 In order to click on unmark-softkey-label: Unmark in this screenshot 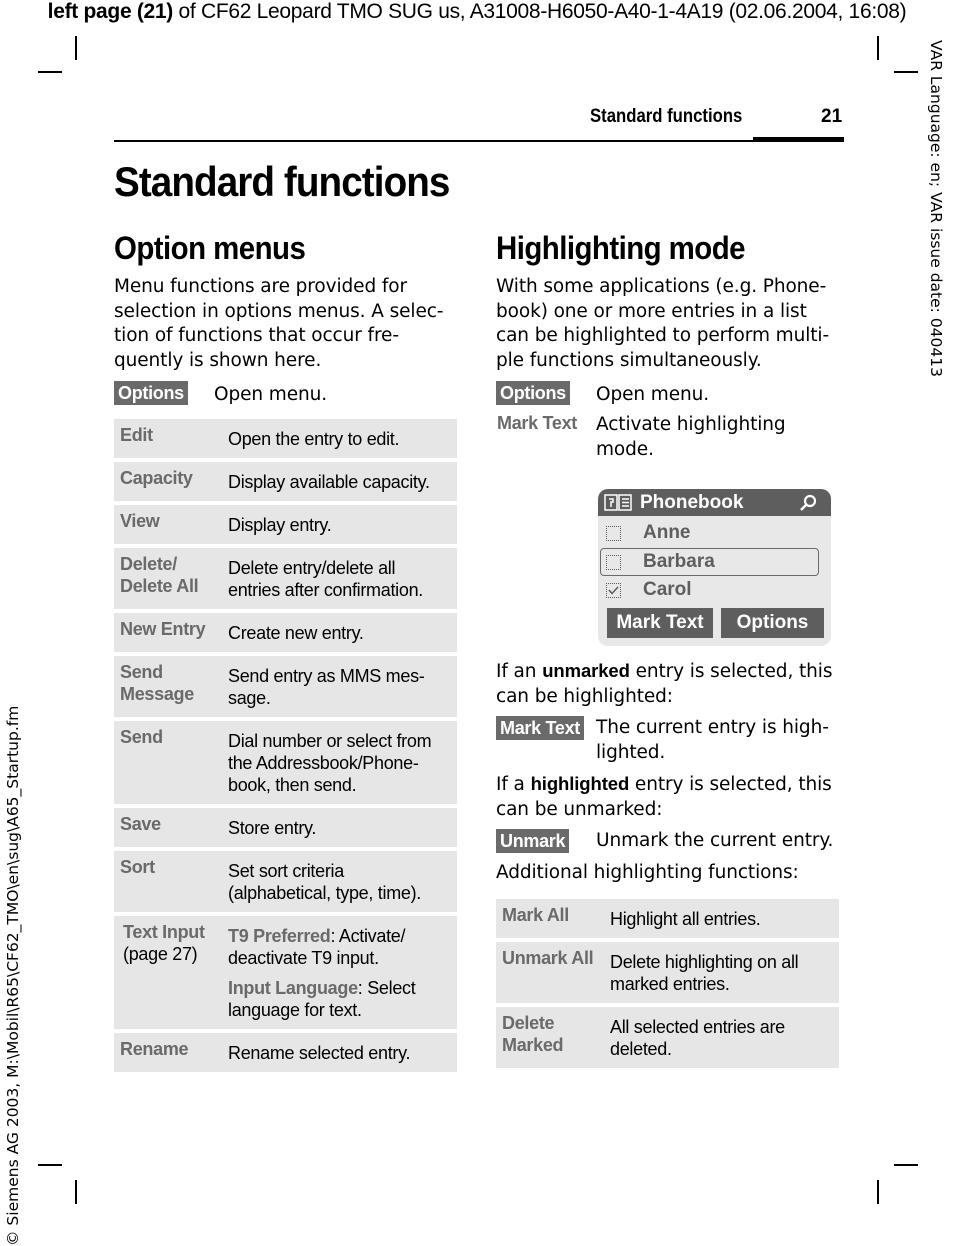, I will do `click(533, 841)`.